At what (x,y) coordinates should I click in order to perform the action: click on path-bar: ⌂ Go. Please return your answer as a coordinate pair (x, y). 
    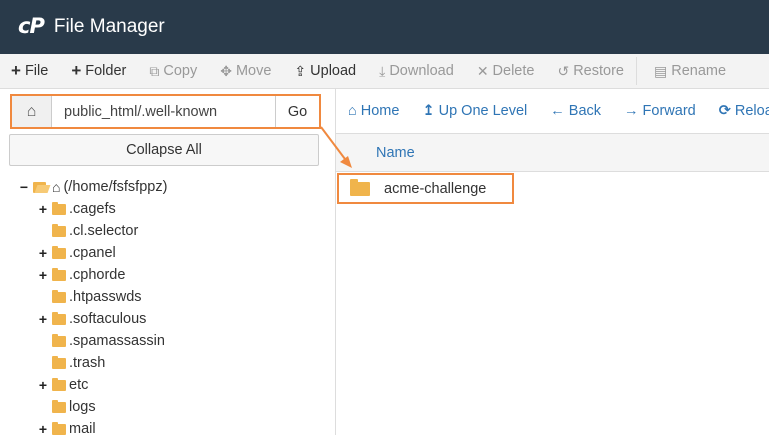
    Looking at the image, I should click on (165, 111).